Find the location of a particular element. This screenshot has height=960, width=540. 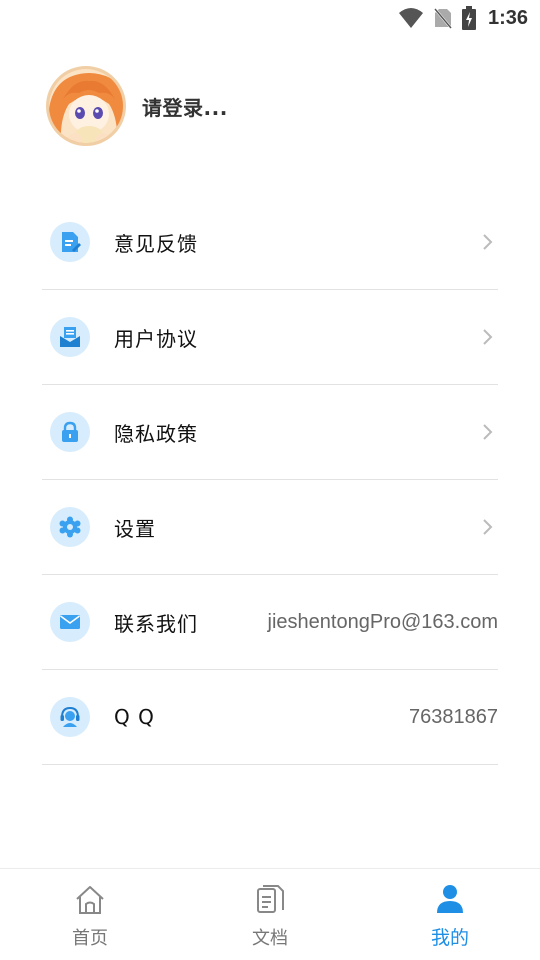

menu-item-contact-us: 联系我们 jieshentongPro@163.com is located at coordinates (270, 622).